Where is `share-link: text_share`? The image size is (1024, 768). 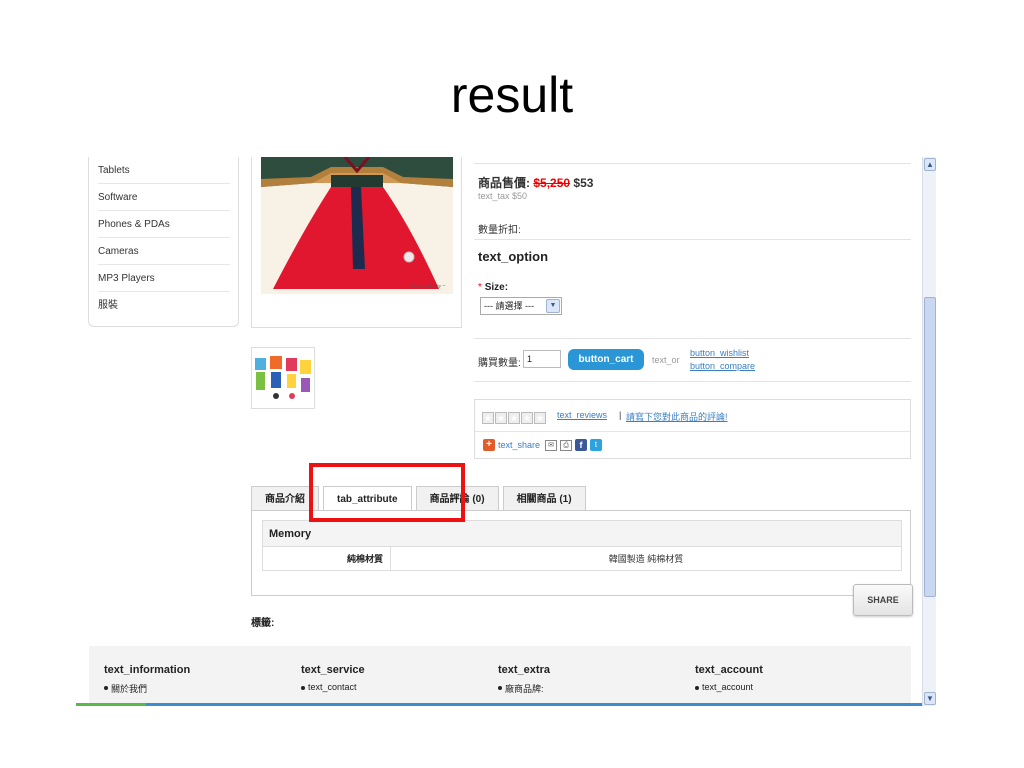 share-link: text_share is located at coordinates (519, 445).